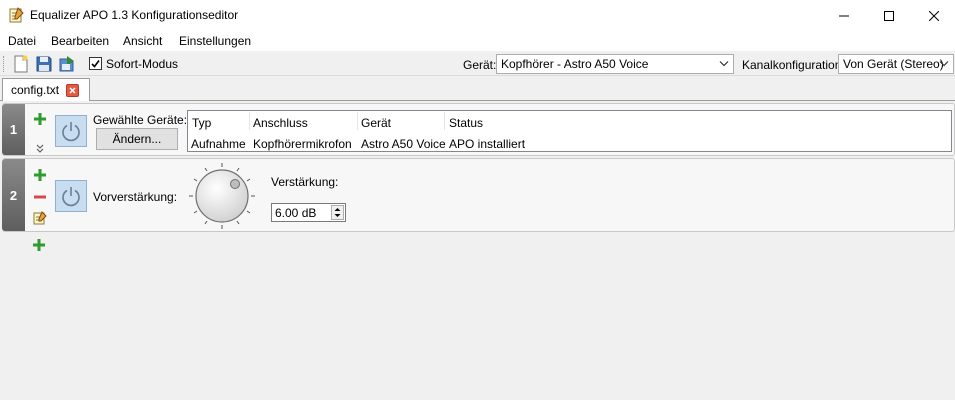 The image size is (955, 400). Describe the element at coordinates (40, 149) in the screenshot. I see `expand-icon` at that location.